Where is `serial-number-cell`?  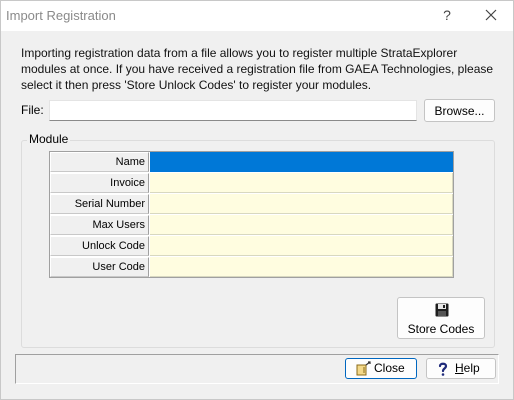
serial-number-cell is located at coordinates (301, 204).